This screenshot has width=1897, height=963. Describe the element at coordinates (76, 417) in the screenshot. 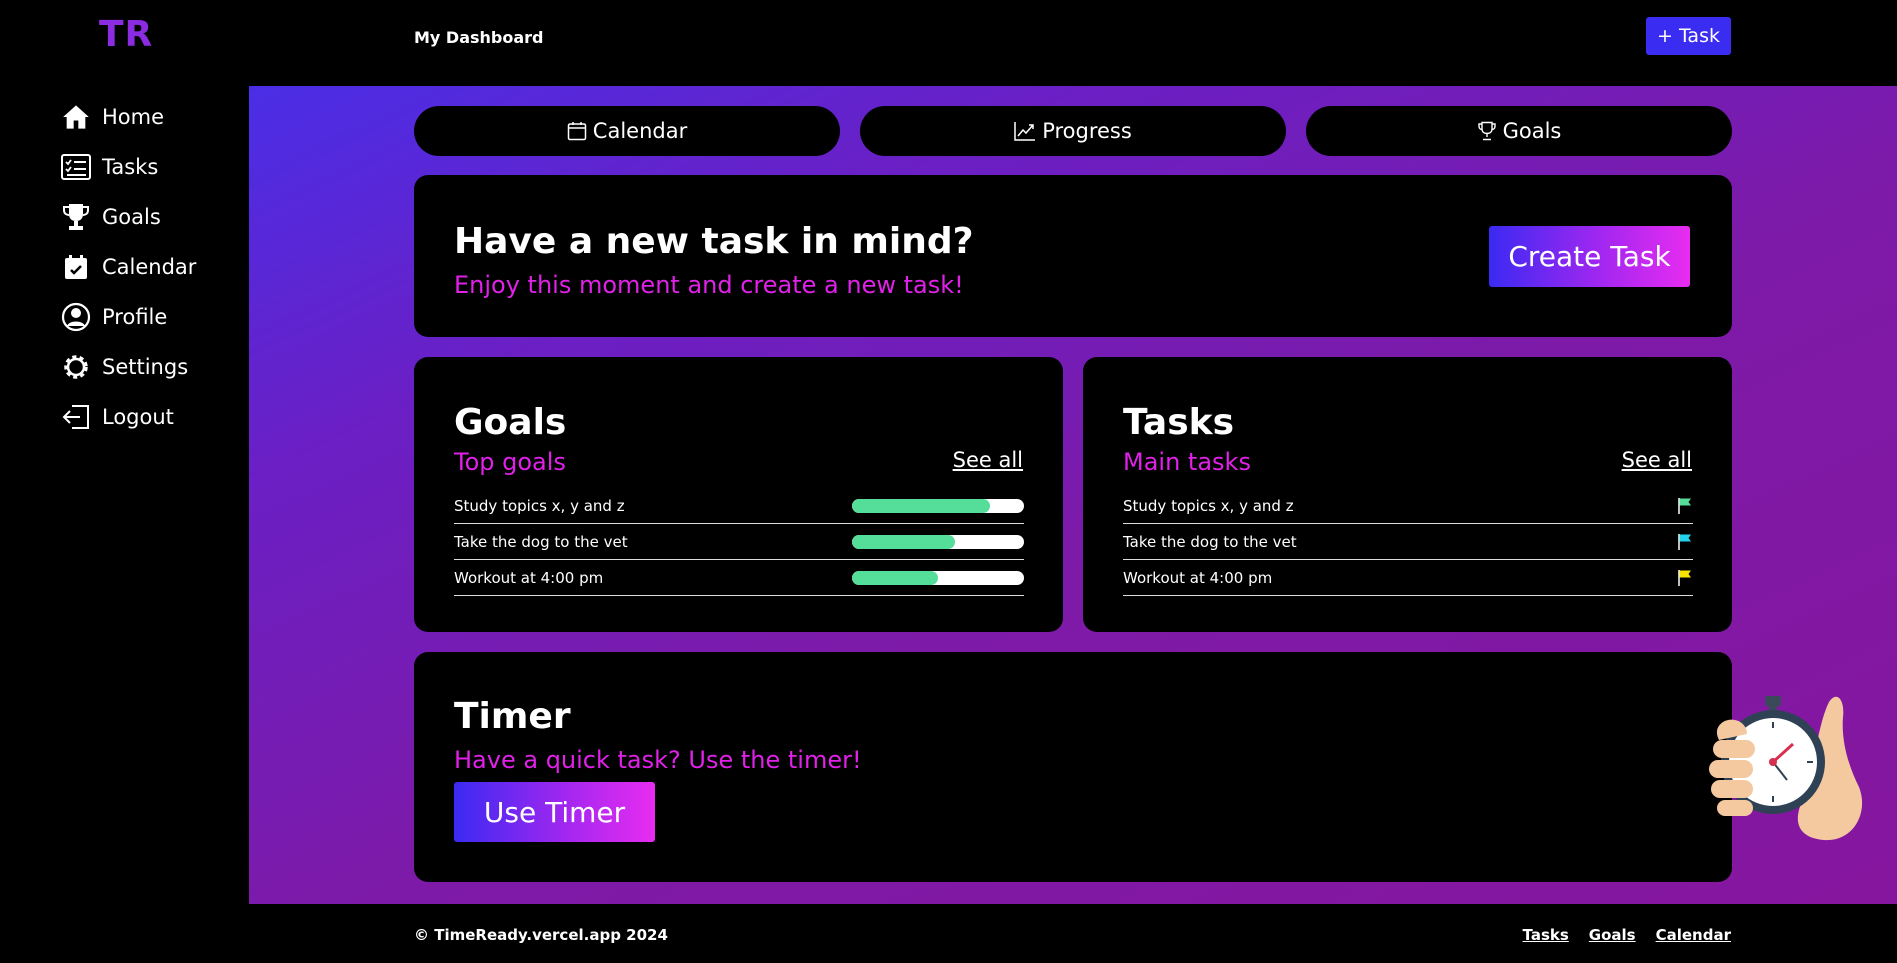

I see `logout-icon` at that location.